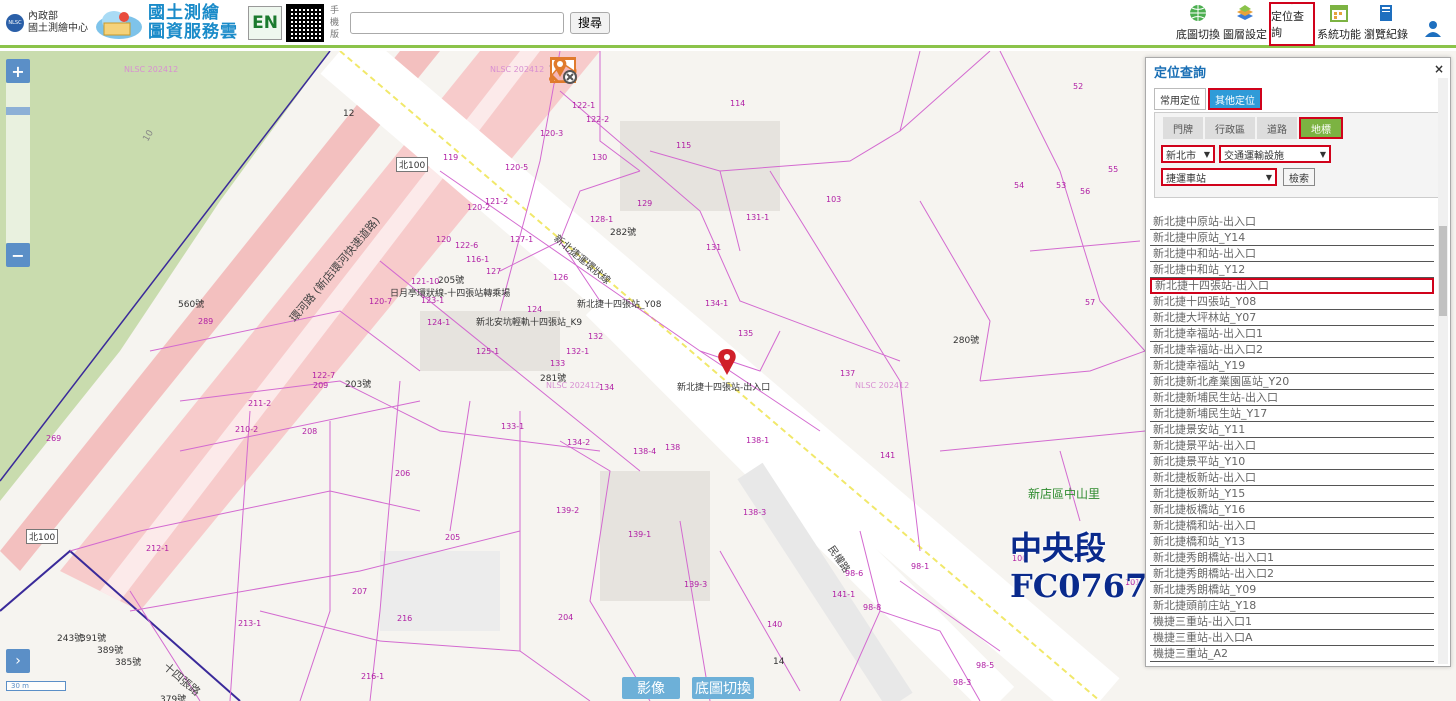 The height and width of the screenshot is (701, 1456). I want to click on scrollbar-thumb, so click(1443, 271).